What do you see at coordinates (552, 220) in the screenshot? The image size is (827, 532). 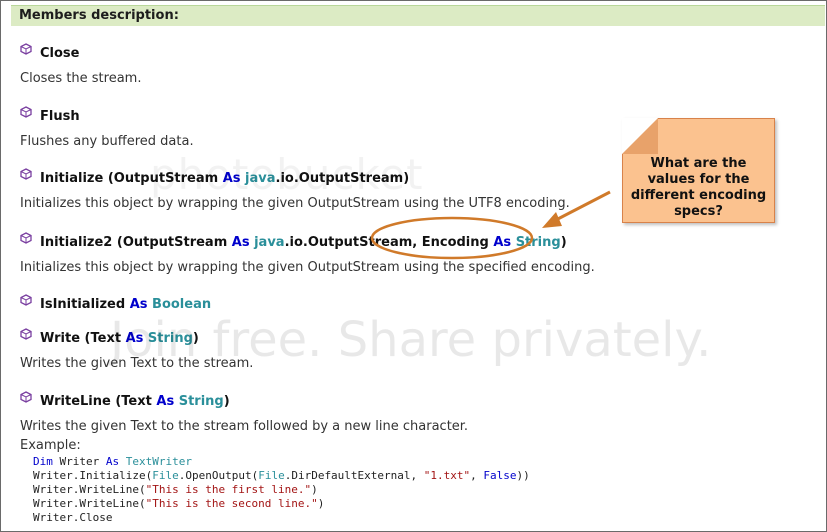 I see `arrow-head` at bounding box center [552, 220].